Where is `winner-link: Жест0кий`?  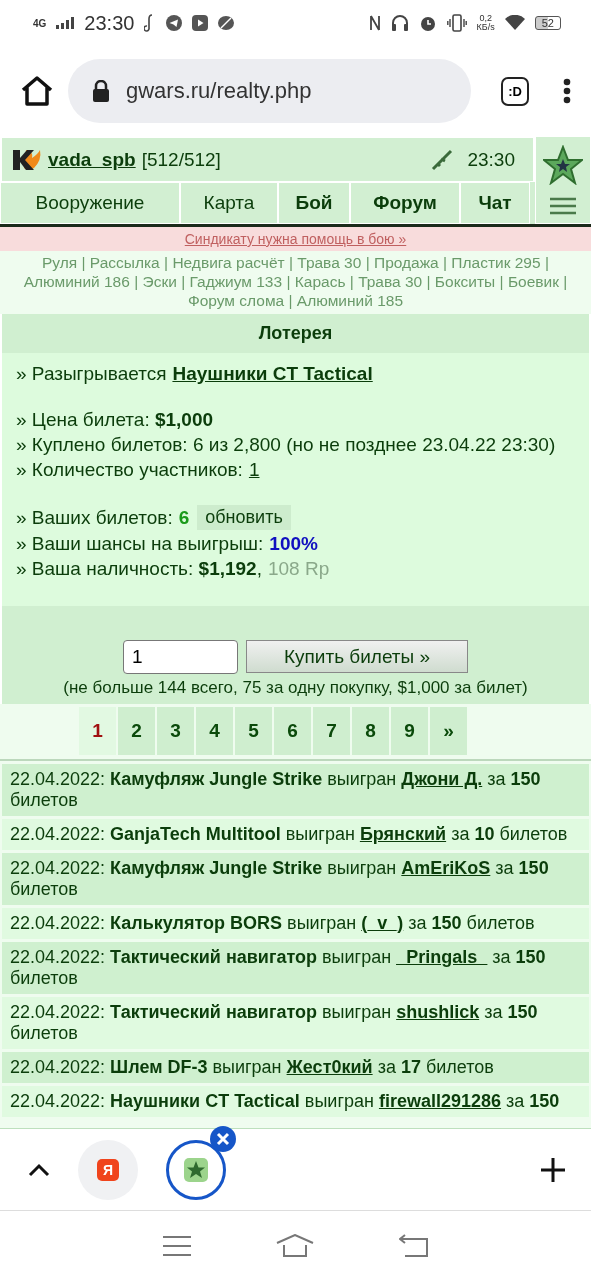 winner-link: Жест0кий is located at coordinates (329, 1067).